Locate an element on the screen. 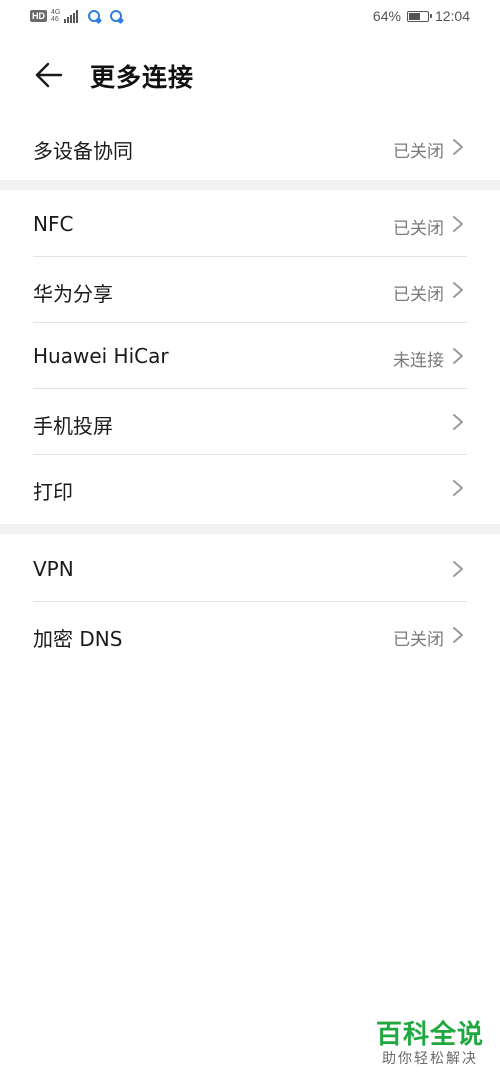 The width and height of the screenshot is (500, 1084). battery-icon is located at coordinates (419, 16).